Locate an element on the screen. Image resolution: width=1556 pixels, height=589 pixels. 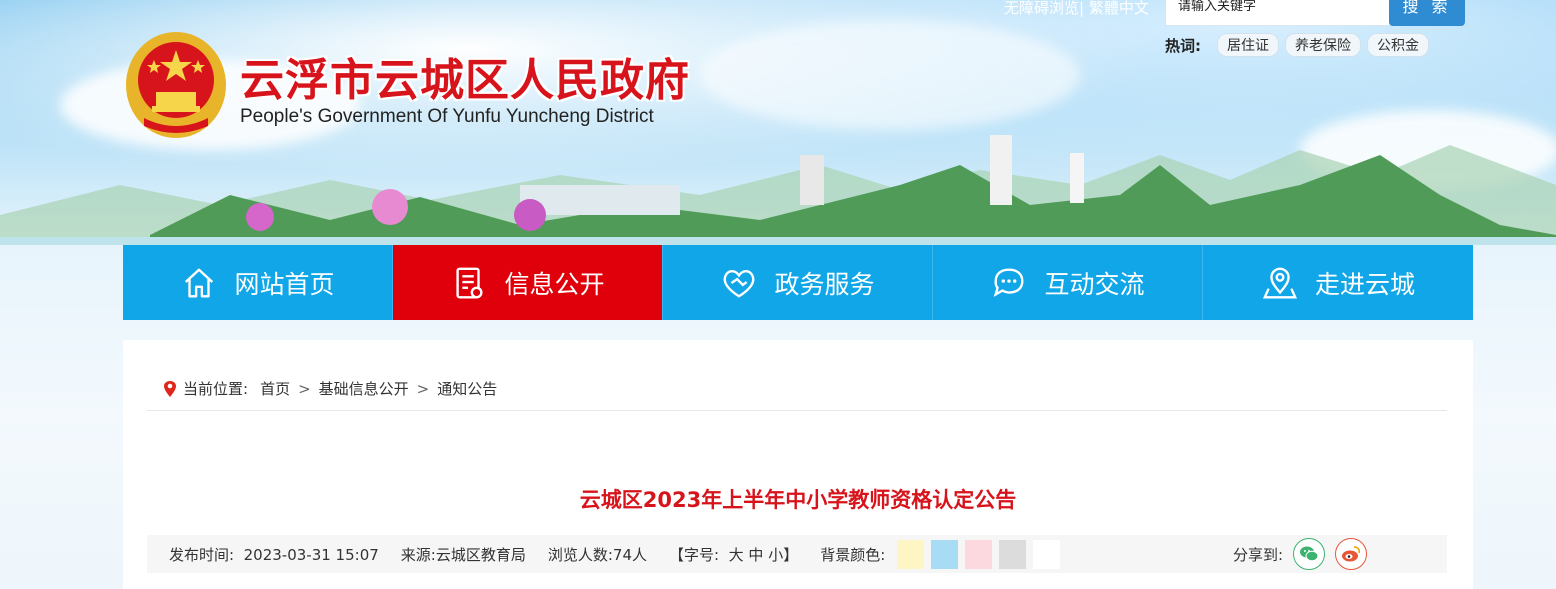
publish-time: 发布时间: 2023-03-31 15:07 is located at coordinates (274, 554).